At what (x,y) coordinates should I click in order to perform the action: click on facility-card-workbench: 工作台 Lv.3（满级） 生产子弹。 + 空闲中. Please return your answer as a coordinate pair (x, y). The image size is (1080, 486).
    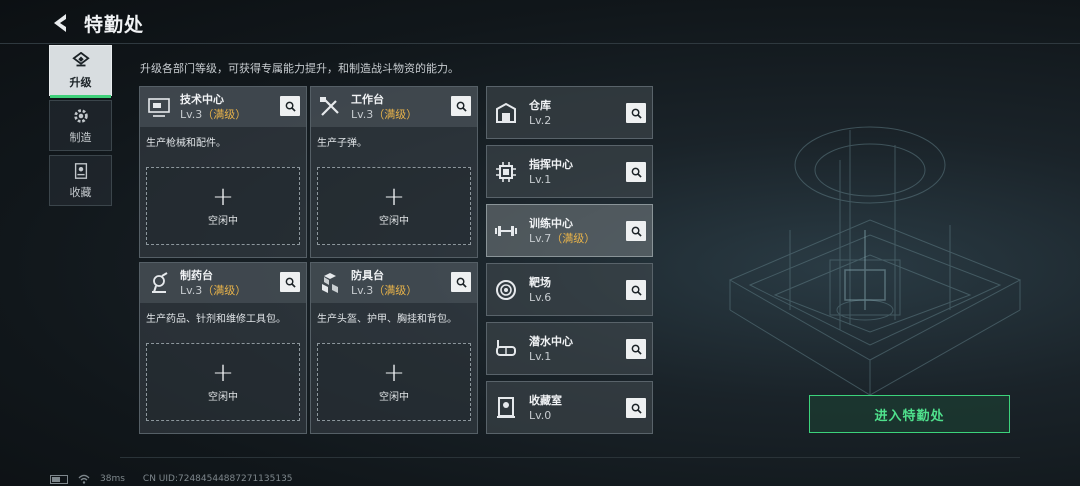
    Looking at the image, I should click on (394, 172).